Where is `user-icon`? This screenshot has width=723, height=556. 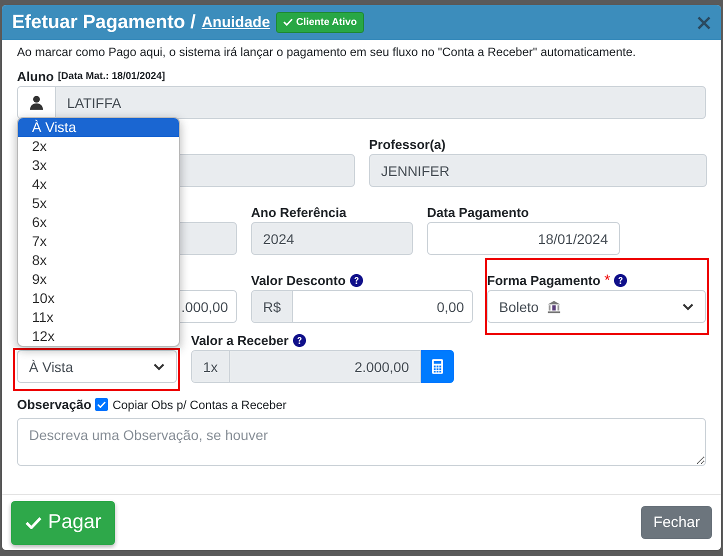 user-icon is located at coordinates (36, 102).